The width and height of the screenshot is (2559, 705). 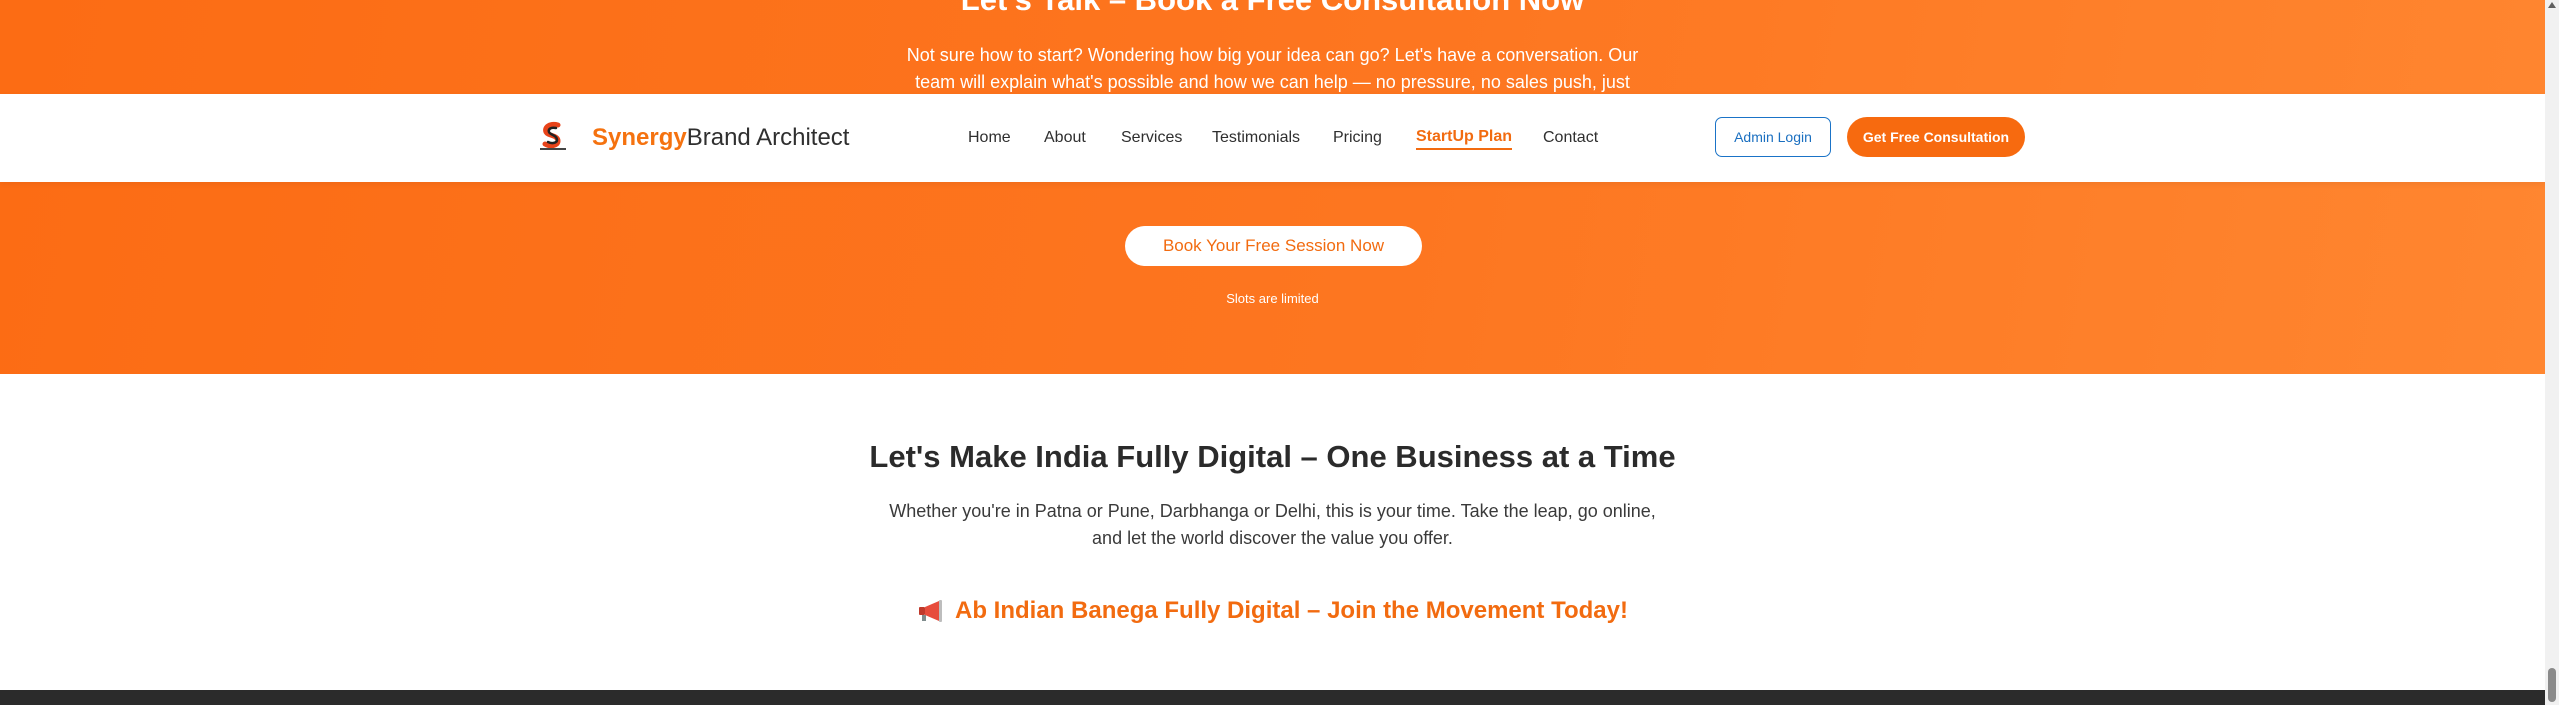 What do you see at coordinates (1773, 137) in the screenshot?
I see `admin-login-button: Admin Login` at bounding box center [1773, 137].